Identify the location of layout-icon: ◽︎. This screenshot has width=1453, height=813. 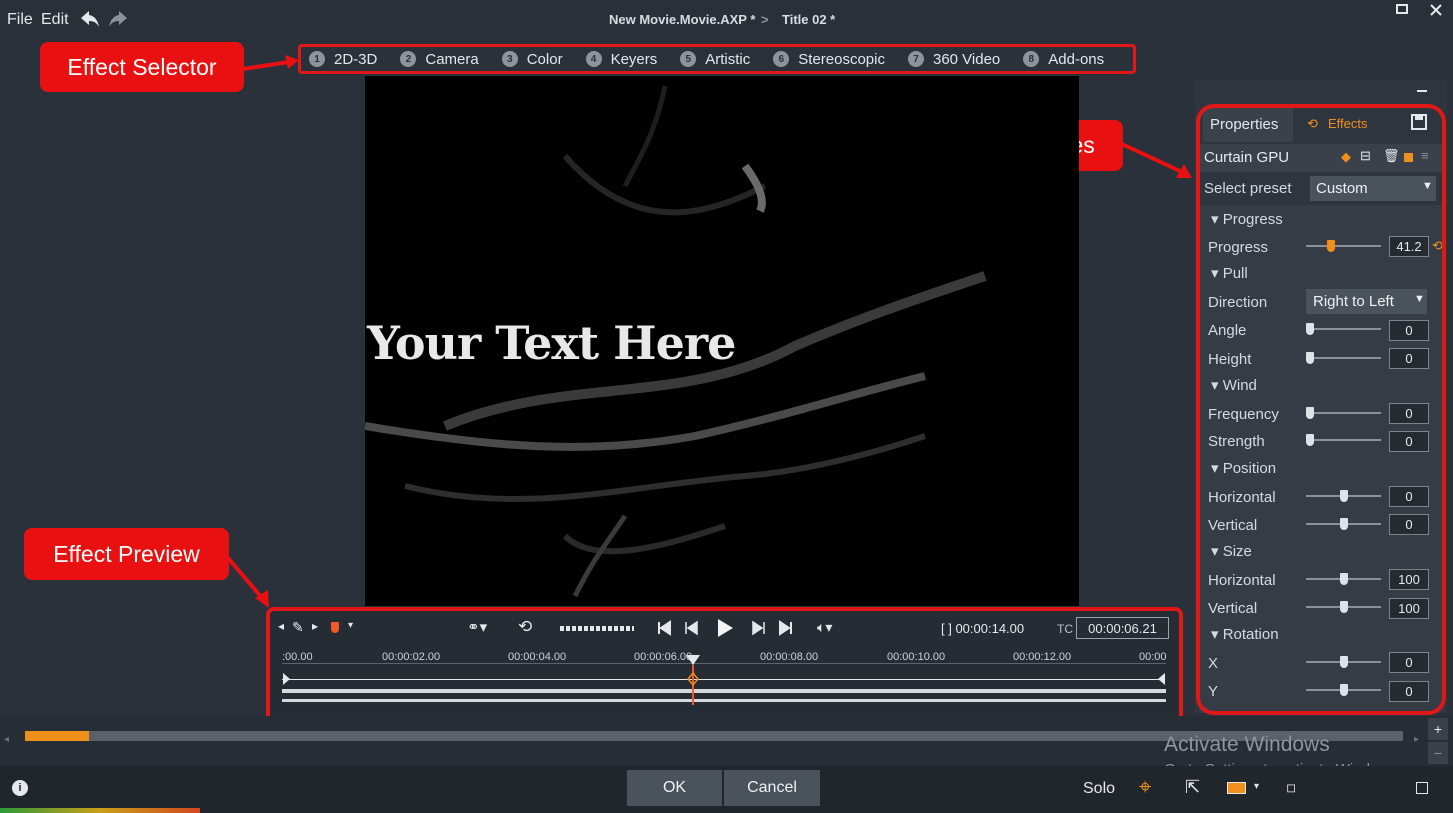
(1291, 787).